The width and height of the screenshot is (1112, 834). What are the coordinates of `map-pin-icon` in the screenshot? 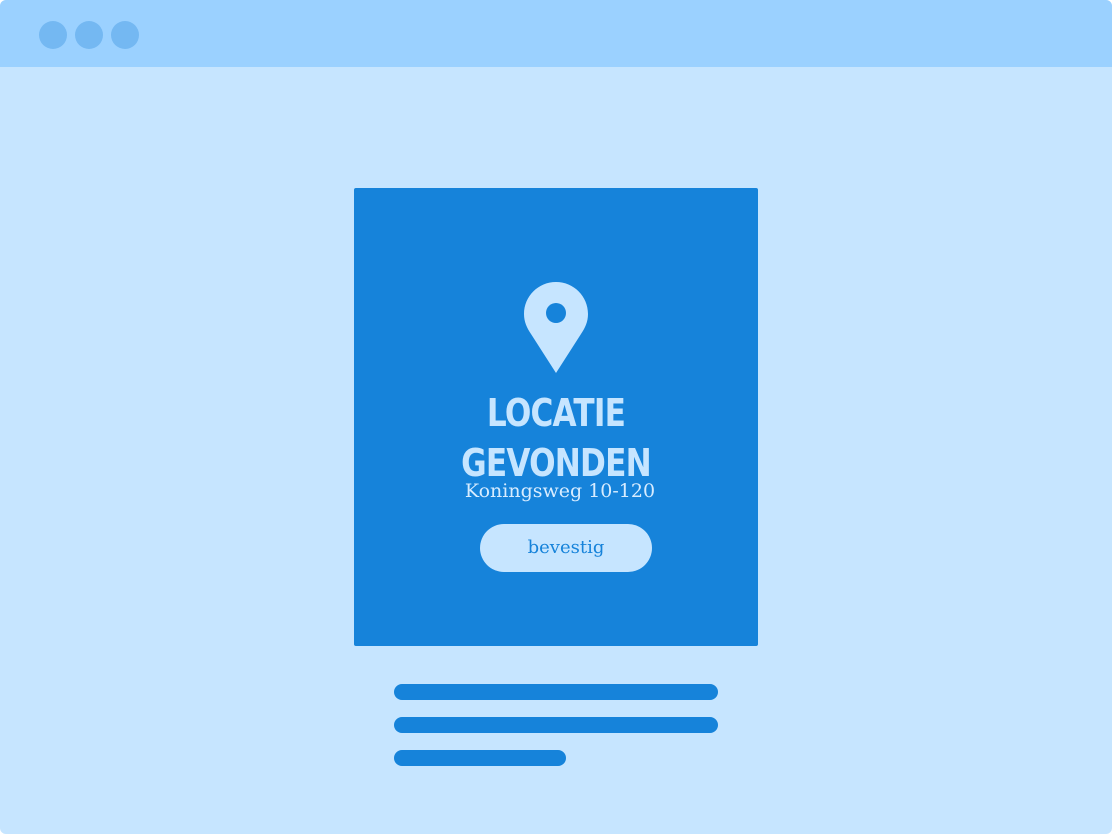 It's located at (556, 327).